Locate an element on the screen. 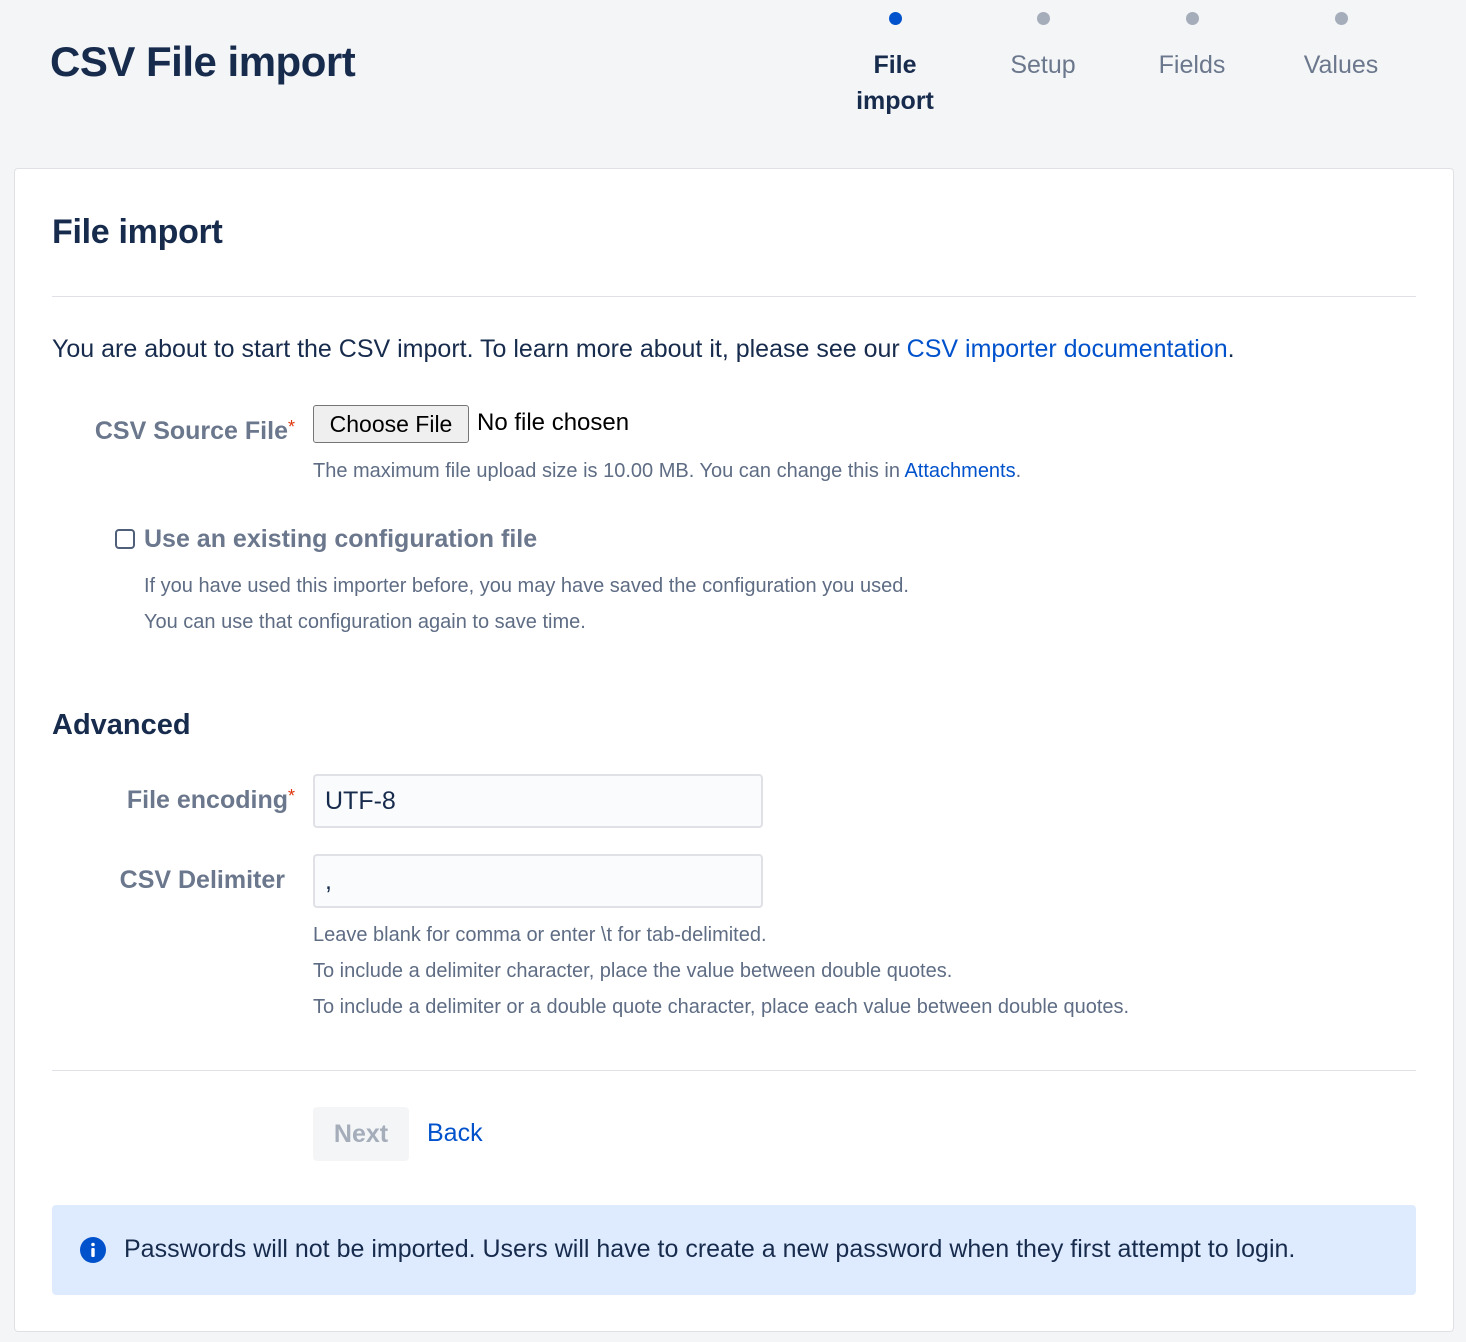 The image size is (1466, 1342). step-values: Values is located at coordinates (1341, 47).